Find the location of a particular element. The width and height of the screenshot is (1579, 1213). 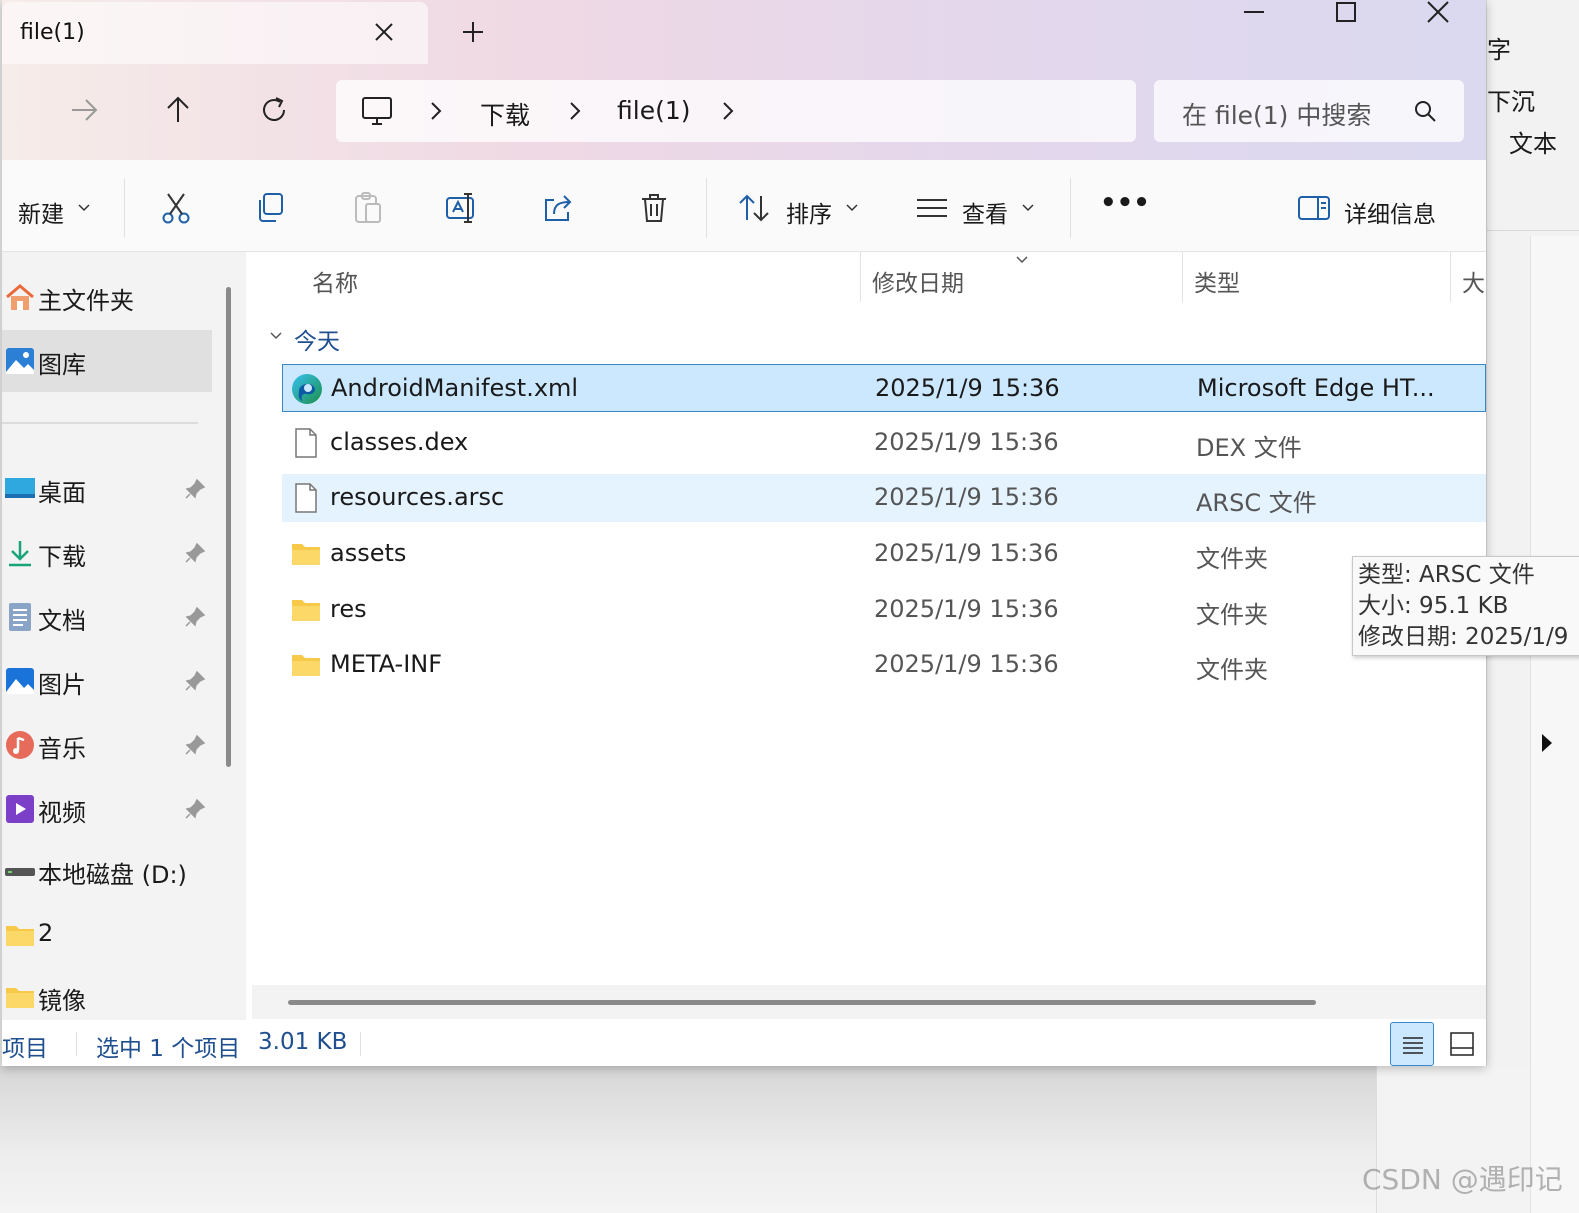

sidebar-item-pictures: 图片 is located at coordinates (107, 681).